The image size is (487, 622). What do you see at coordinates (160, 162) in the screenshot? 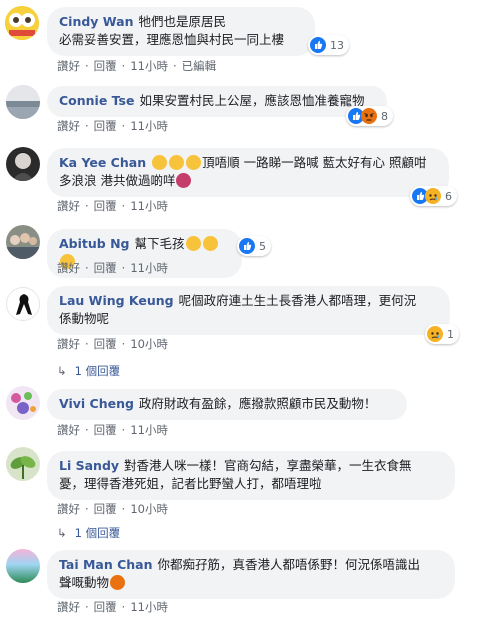
I see `sad-face-emoji` at bounding box center [160, 162].